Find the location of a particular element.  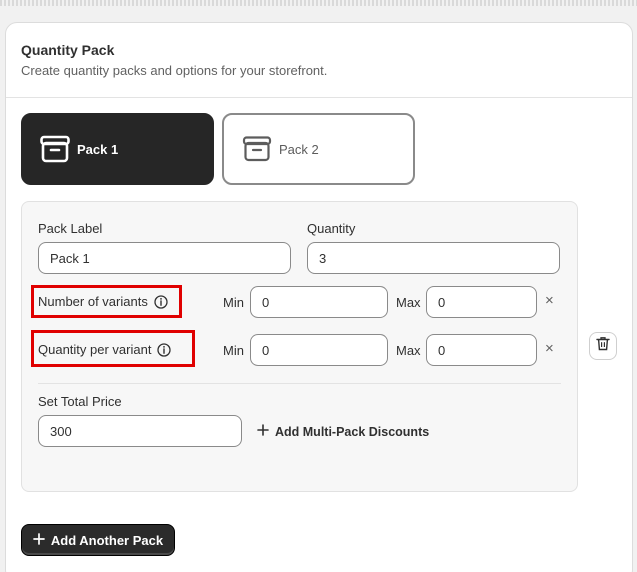

number-of-variants-label: Number of variants is located at coordinates (103, 301).